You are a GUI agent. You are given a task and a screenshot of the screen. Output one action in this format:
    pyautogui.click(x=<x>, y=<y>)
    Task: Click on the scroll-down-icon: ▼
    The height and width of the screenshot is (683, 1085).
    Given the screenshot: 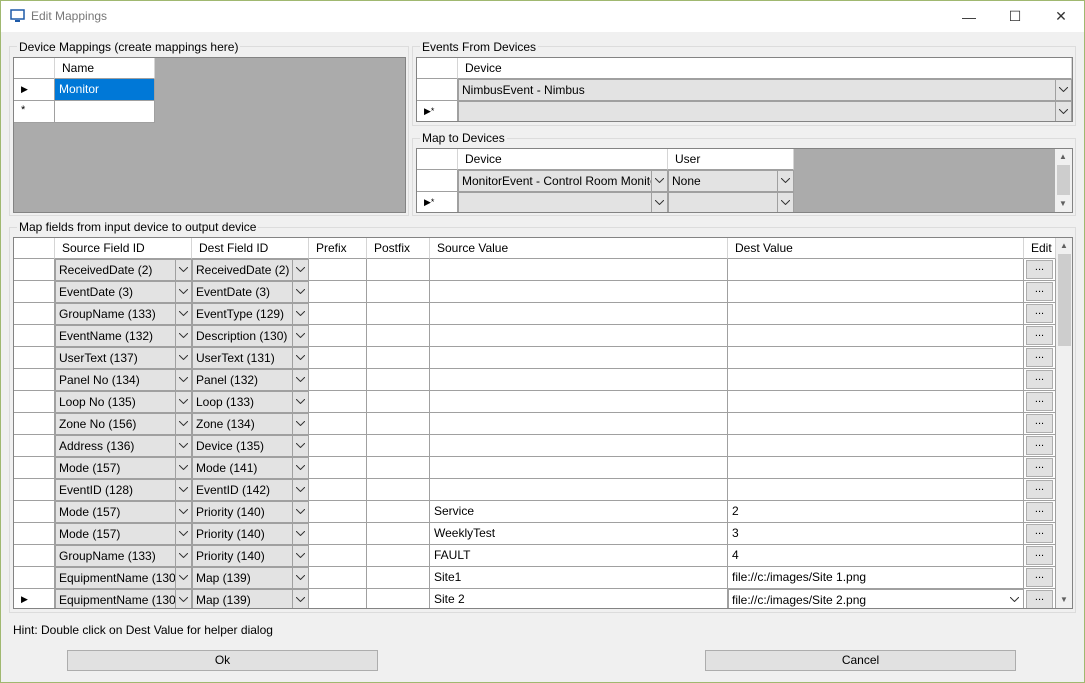 What is the action you would take?
    pyautogui.click(x=1064, y=599)
    